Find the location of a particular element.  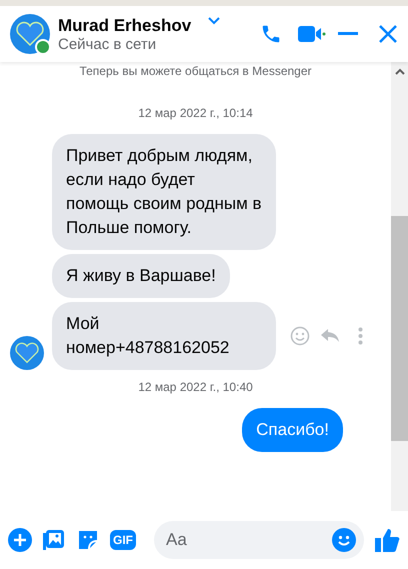

timestamp: 12 мар 2022 г., 10:14 is located at coordinates (195, 113).